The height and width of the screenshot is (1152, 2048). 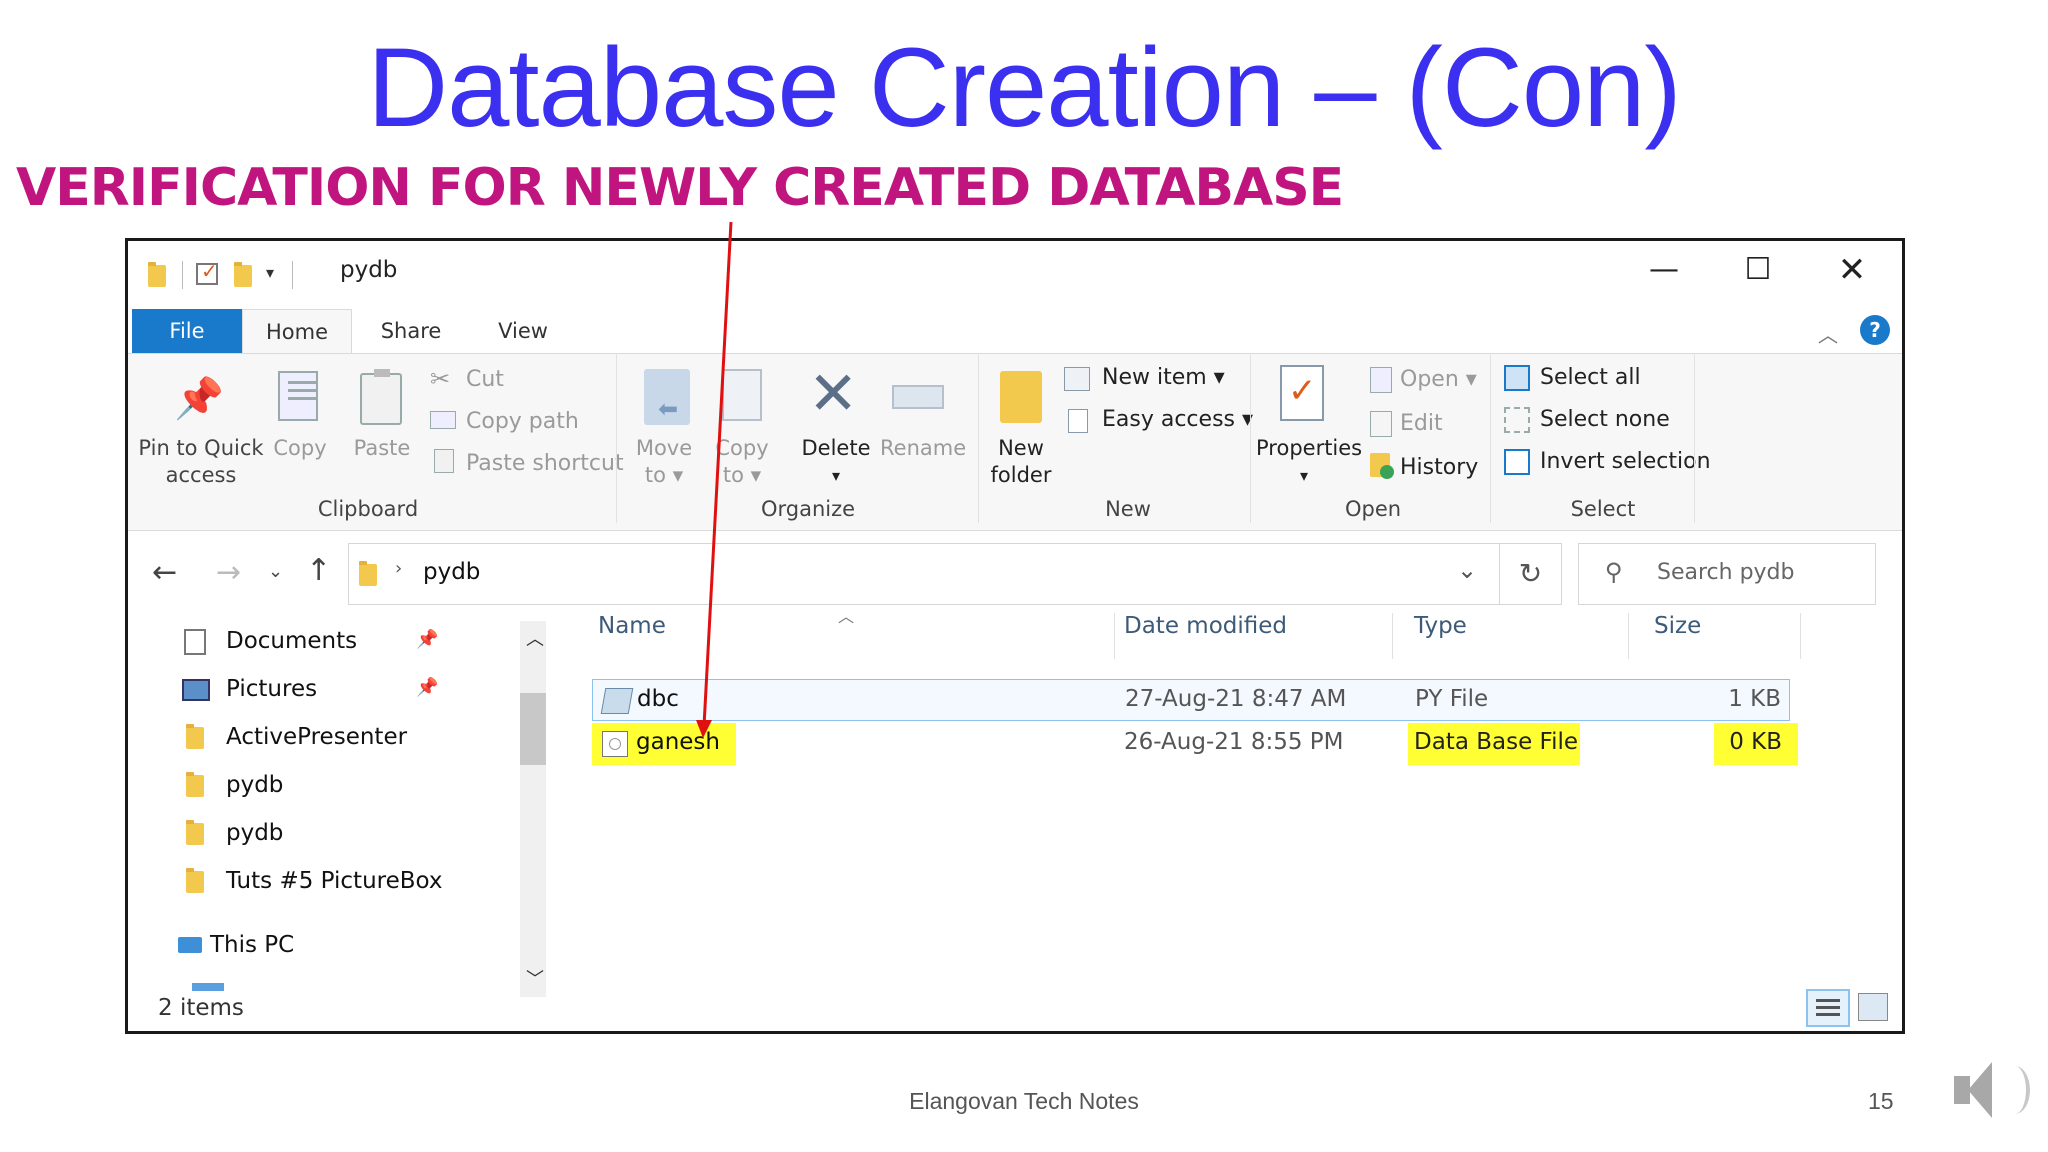 I want to click on slide-page-number: 15, so click(x=1881, y=1101).